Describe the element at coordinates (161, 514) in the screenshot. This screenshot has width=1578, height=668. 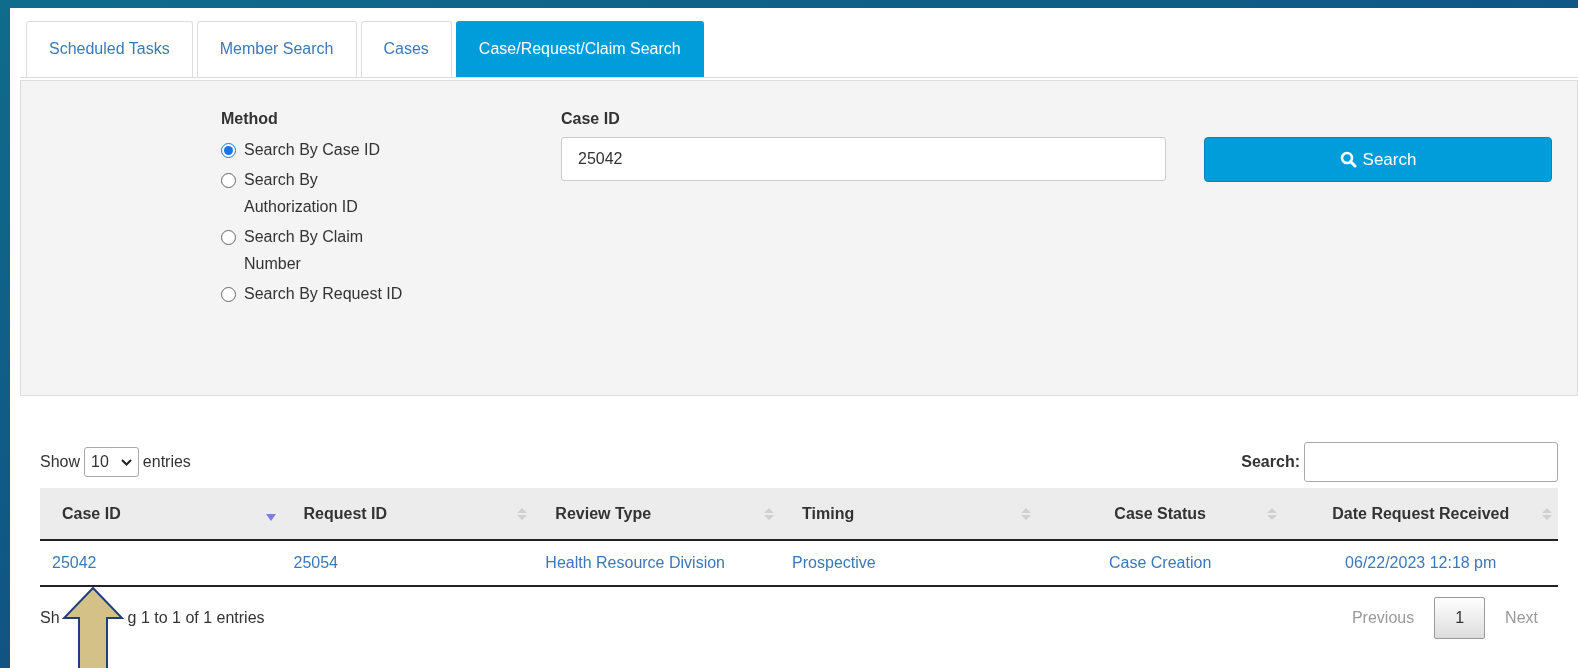
I see `column-header: Case ID` at that location.